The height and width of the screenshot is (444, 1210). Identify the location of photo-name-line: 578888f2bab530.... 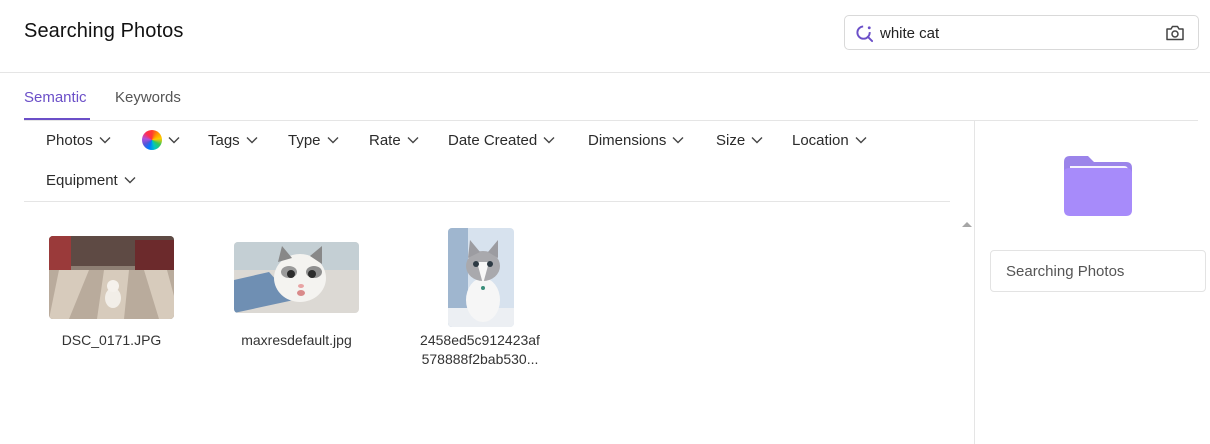
(480, 359).